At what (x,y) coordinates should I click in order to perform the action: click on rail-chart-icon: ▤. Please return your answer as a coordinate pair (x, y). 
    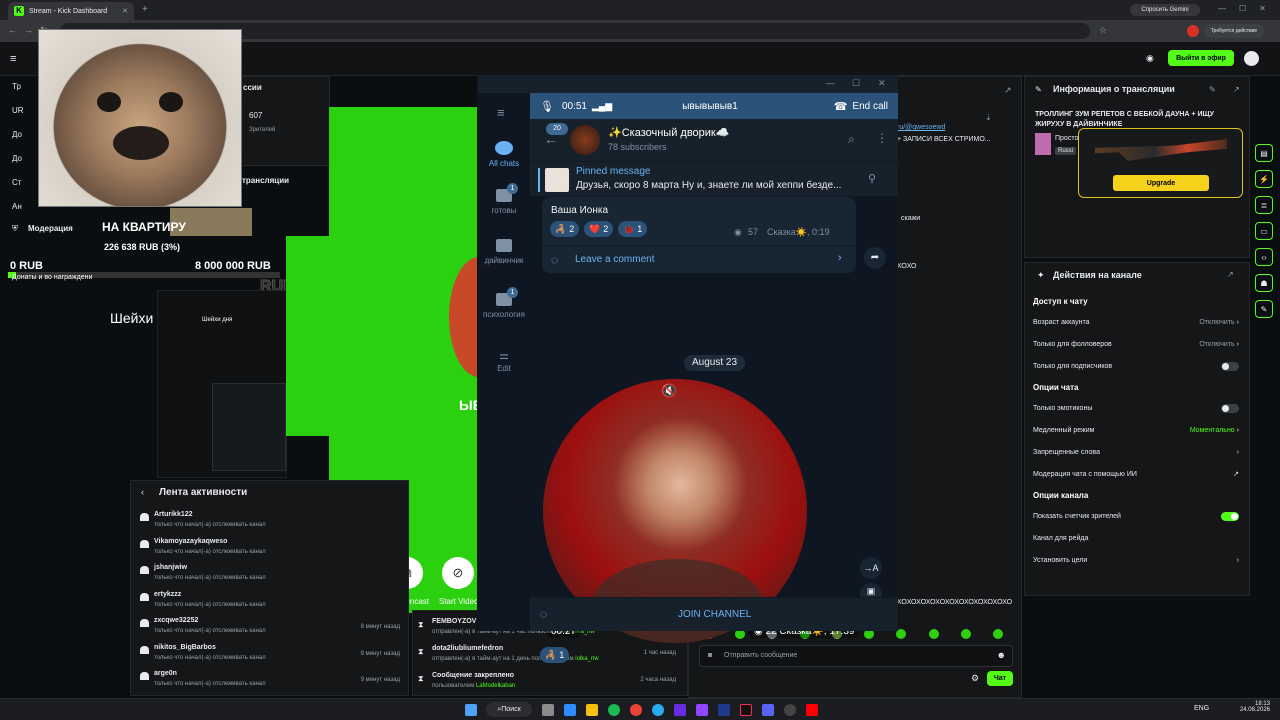
    Looking at the image, I should click on (1264, 153).